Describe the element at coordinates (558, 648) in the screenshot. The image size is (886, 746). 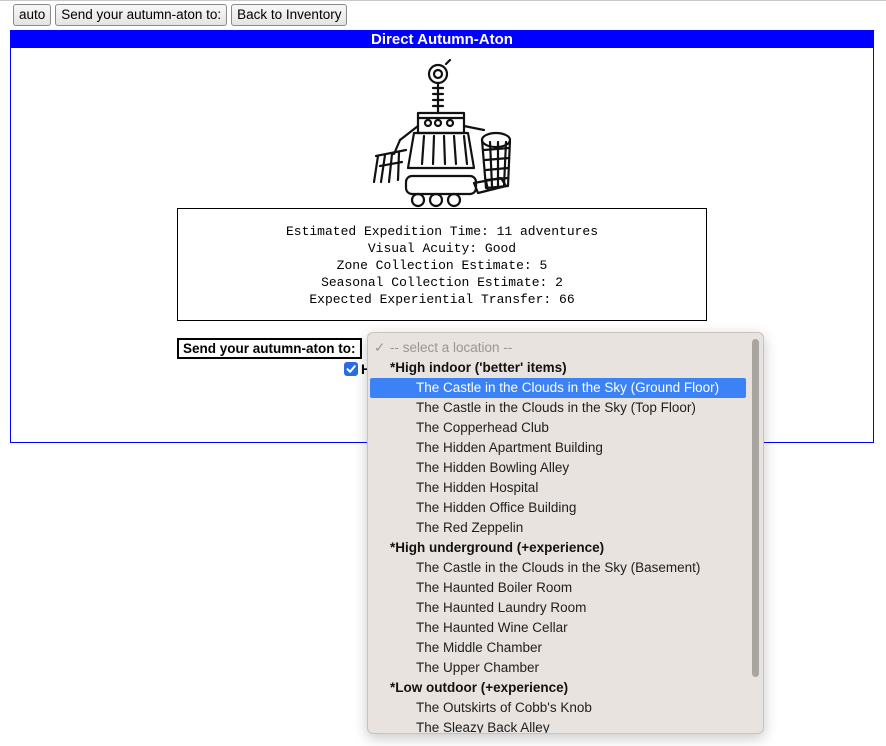
I see `dropdown-option: The Middle Chamber` at that location.